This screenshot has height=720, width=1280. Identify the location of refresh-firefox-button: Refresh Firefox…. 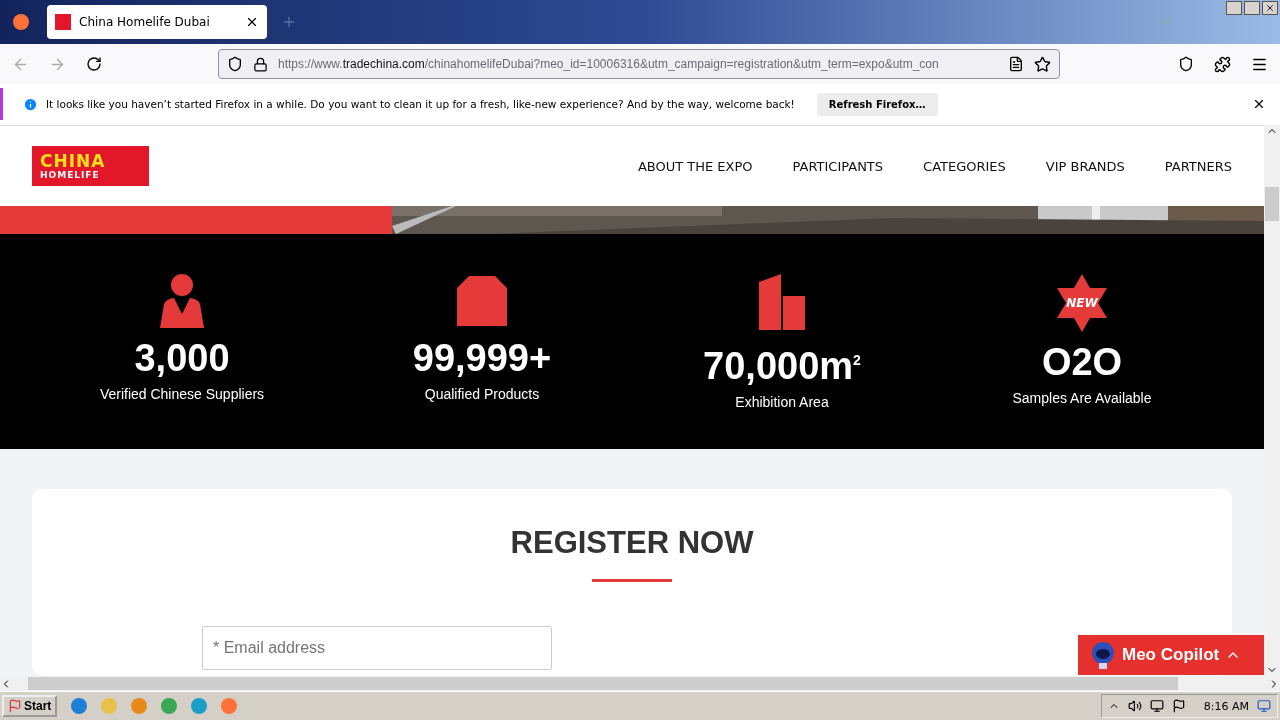
(877, 104).